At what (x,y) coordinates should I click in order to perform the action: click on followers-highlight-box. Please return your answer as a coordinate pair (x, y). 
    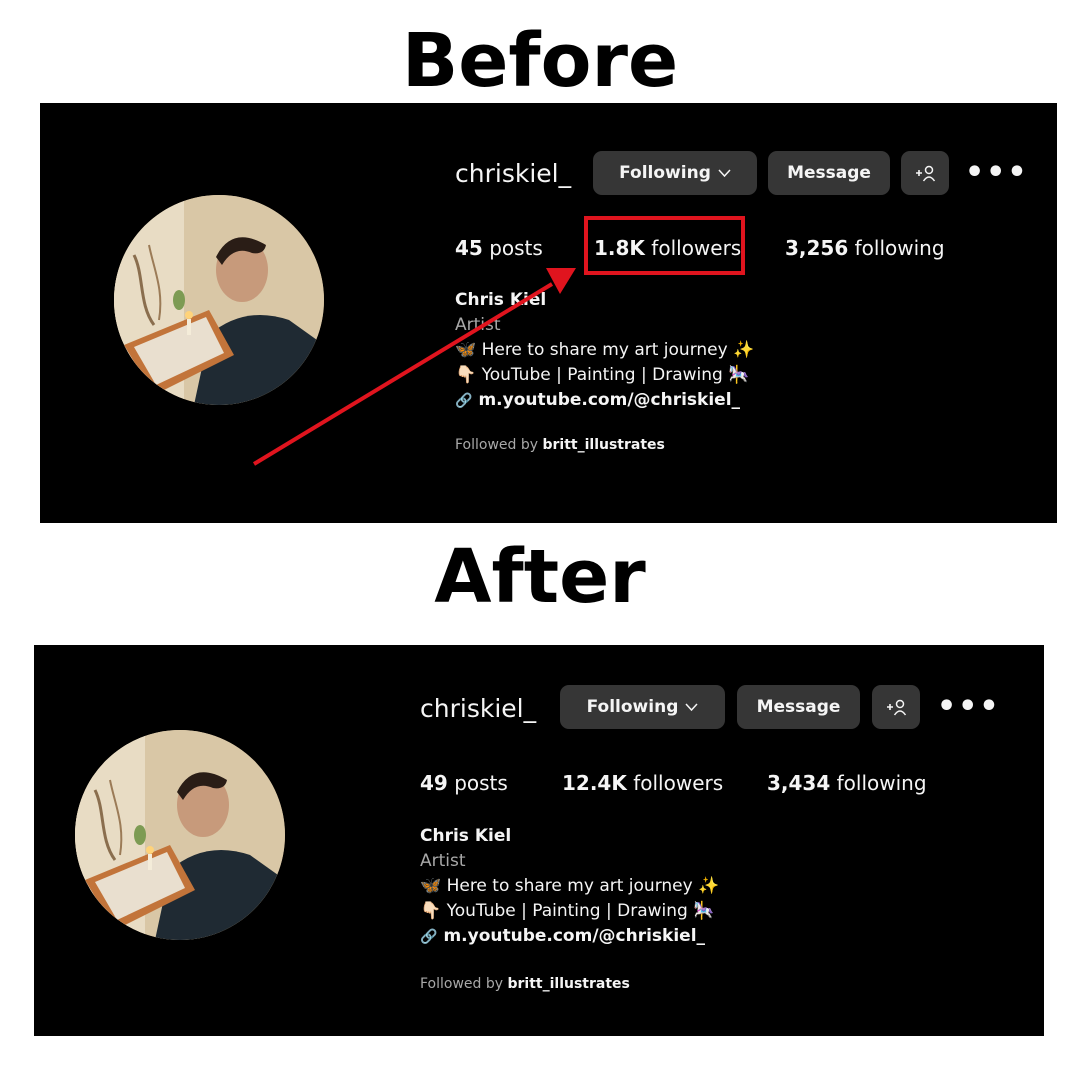
    Looking at the image, I should click on (664, 245).